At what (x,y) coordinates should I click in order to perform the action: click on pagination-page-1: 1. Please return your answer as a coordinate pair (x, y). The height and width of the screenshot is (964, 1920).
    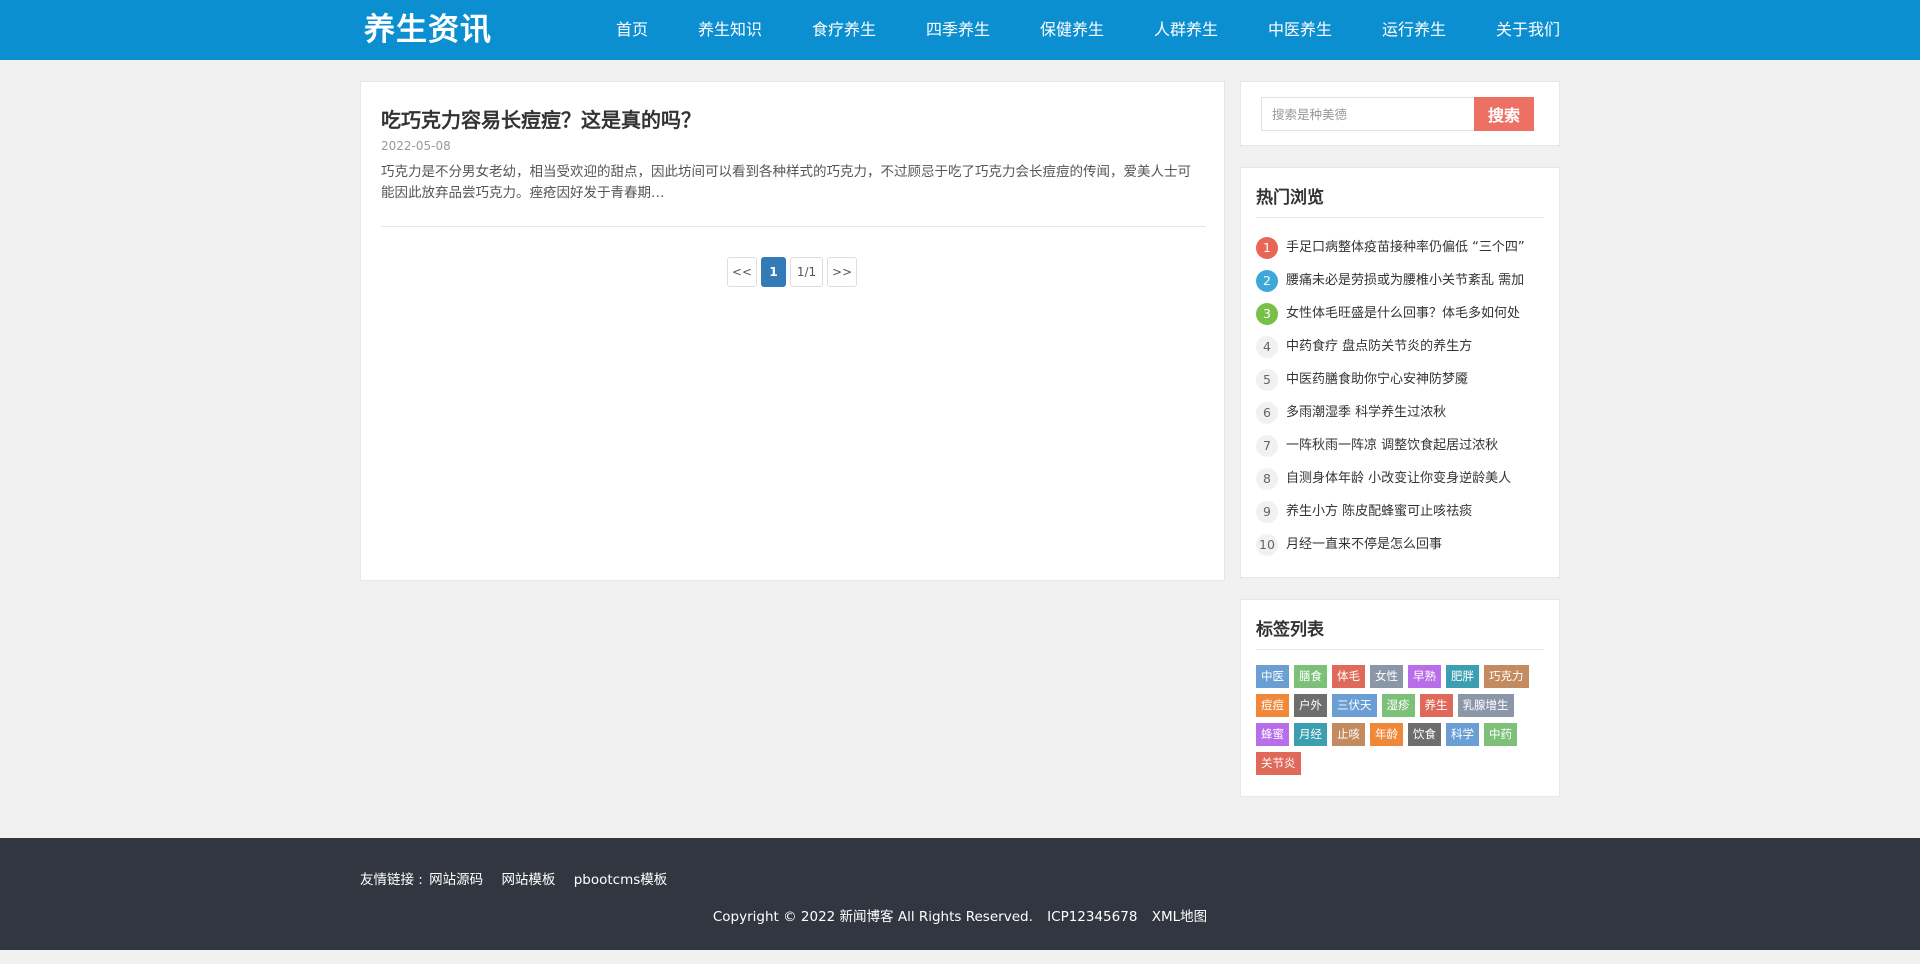
    Looking at the image, I should click on (773, 272).